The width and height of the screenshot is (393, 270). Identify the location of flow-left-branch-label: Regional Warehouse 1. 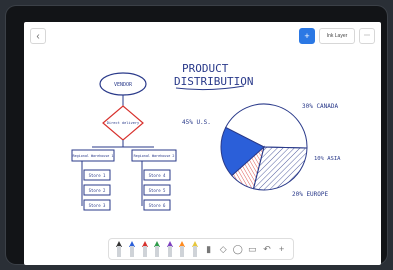
(93, 156).